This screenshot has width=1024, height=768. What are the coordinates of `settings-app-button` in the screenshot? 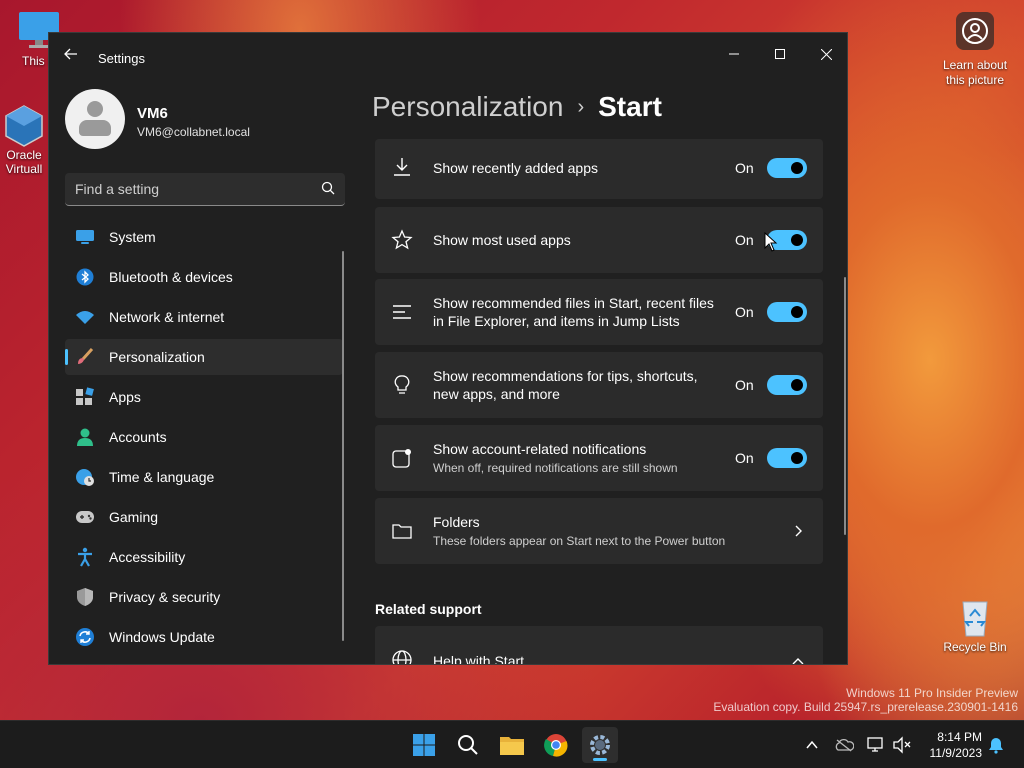 It's located at (600, 745).